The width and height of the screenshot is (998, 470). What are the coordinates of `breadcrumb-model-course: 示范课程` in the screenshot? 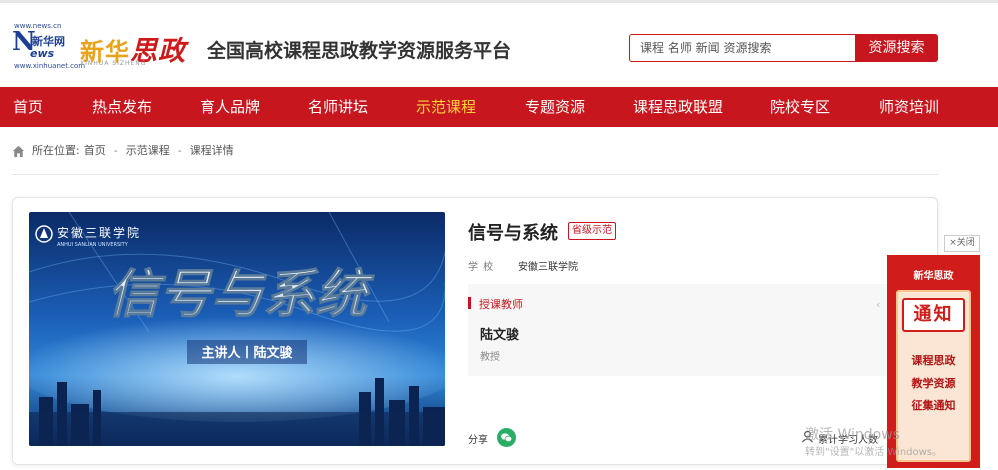 It's located at (148, 151).